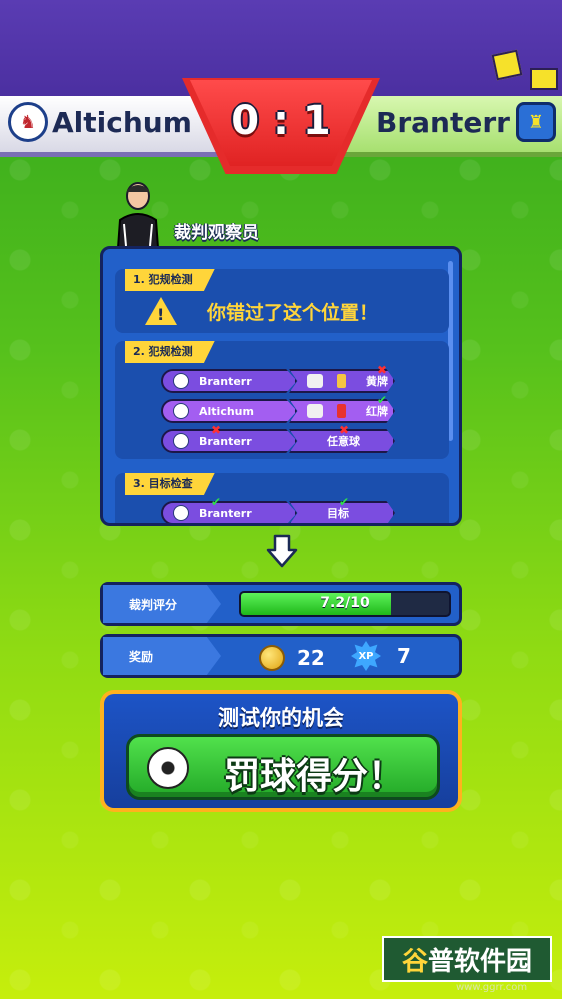 This screenshot has height=999, width=562. What do you see at coordinates (278, 509) in the screenshot?
I see `list-item: Branterr 目标 ✔ ✔` at bounding box center [278, 509].